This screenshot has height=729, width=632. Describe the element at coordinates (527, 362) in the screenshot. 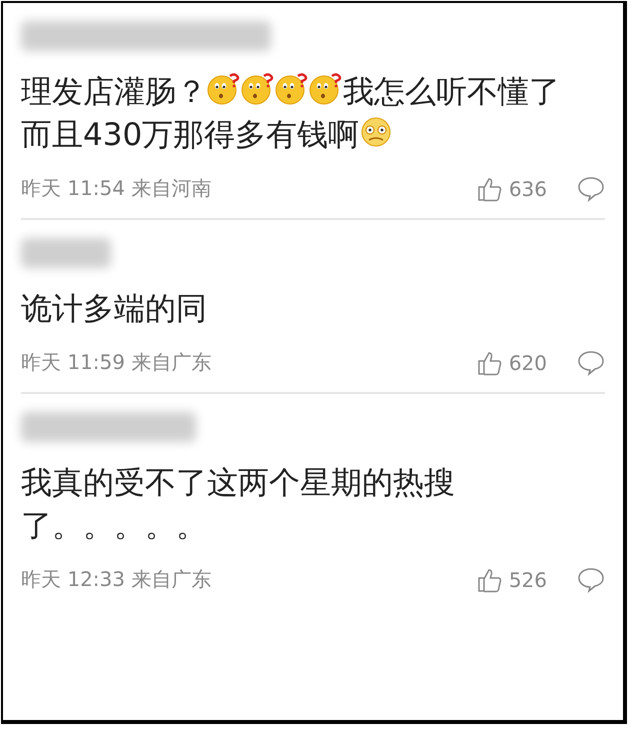

I see `like-count: 620` at that location.